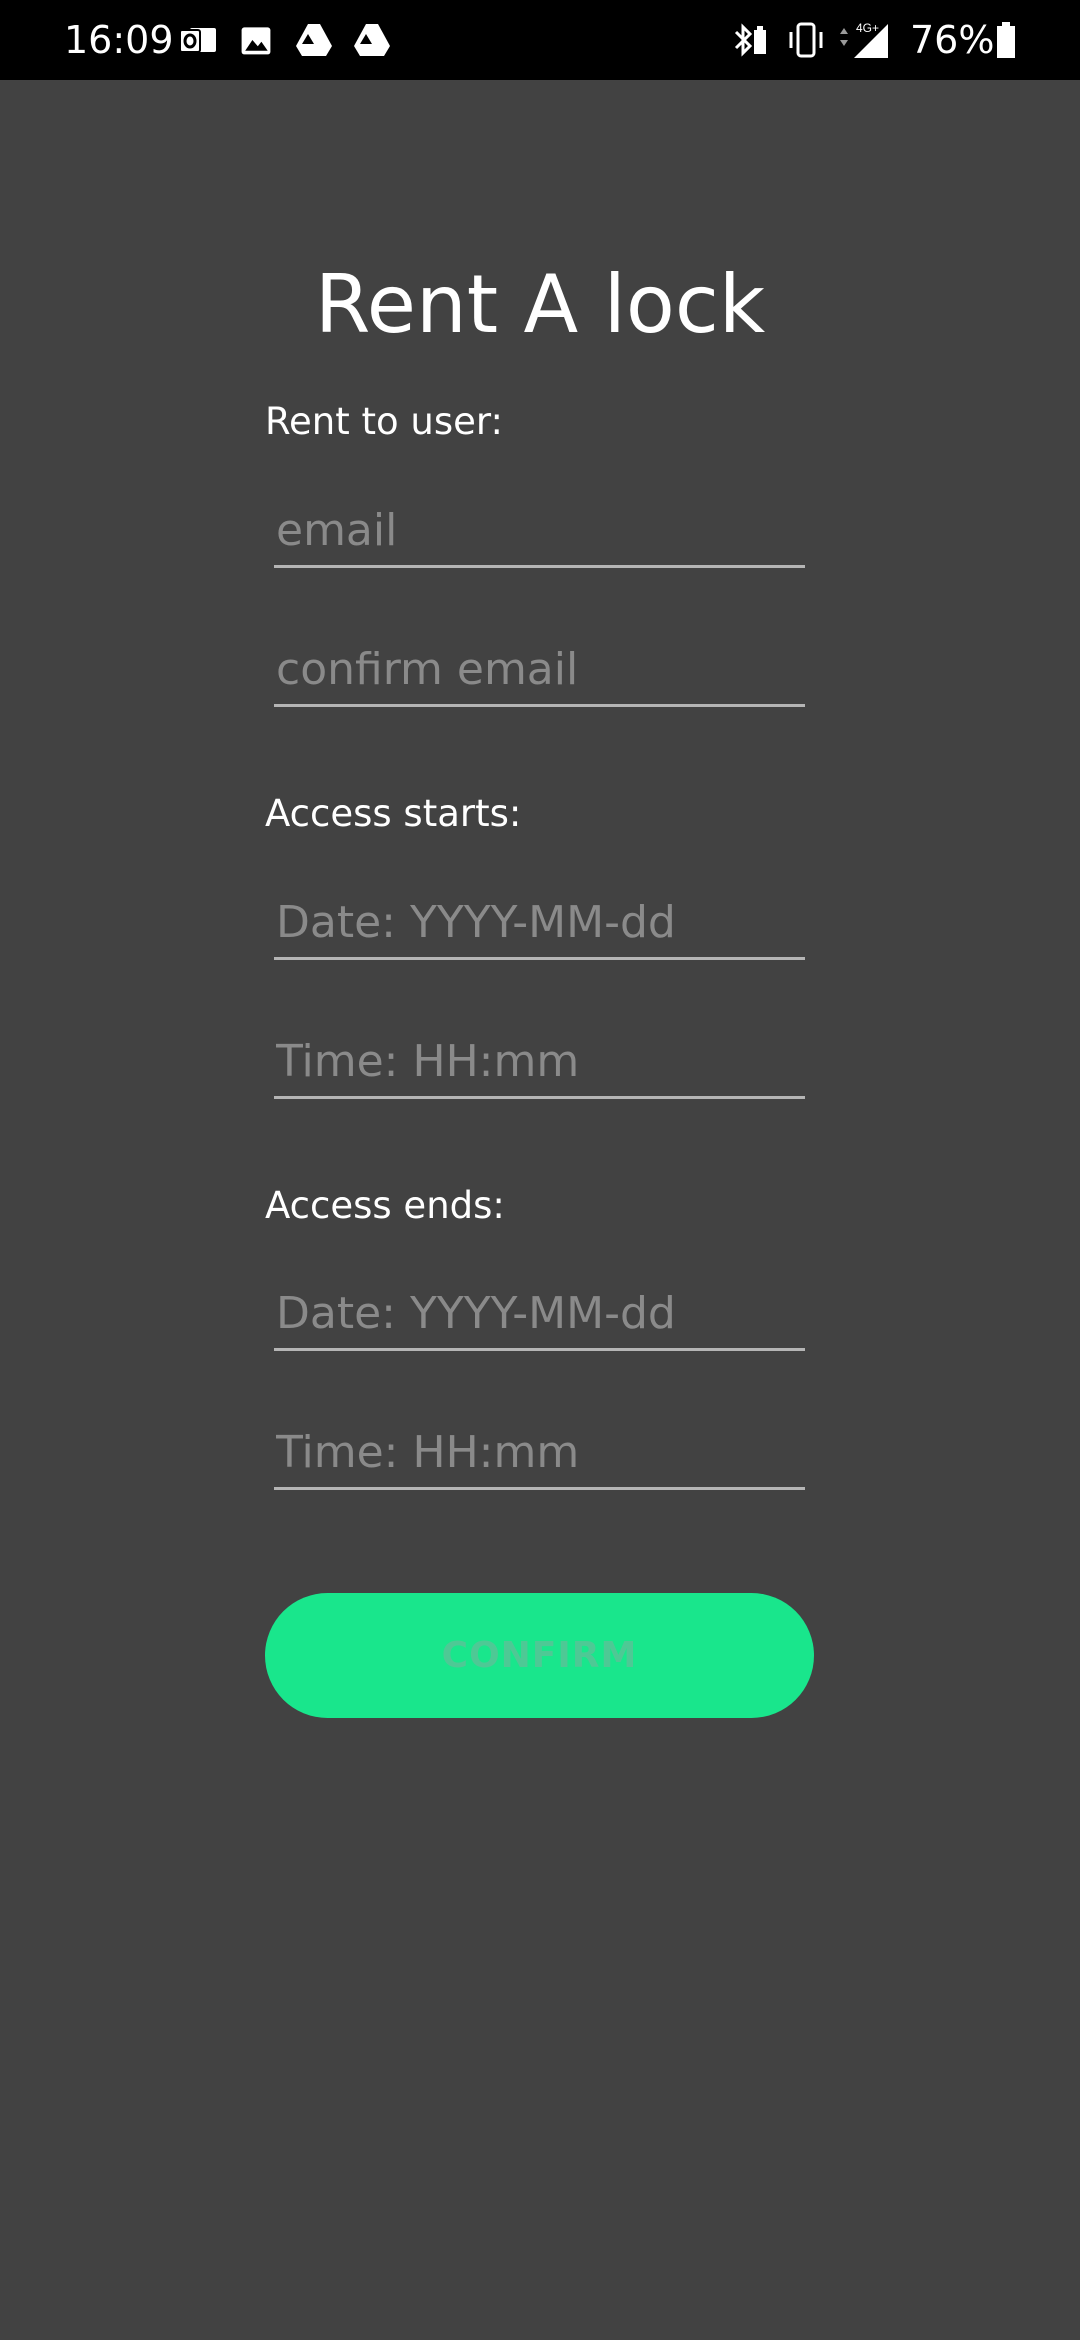  Describe the element at coordinates (385, 1205) in the screenshot. I see `access-ends-label: Access ends:` at that location.